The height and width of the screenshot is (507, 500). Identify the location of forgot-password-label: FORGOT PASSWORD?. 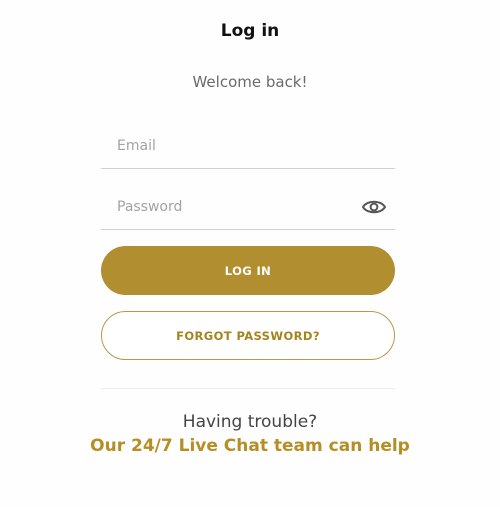
(248, 335).